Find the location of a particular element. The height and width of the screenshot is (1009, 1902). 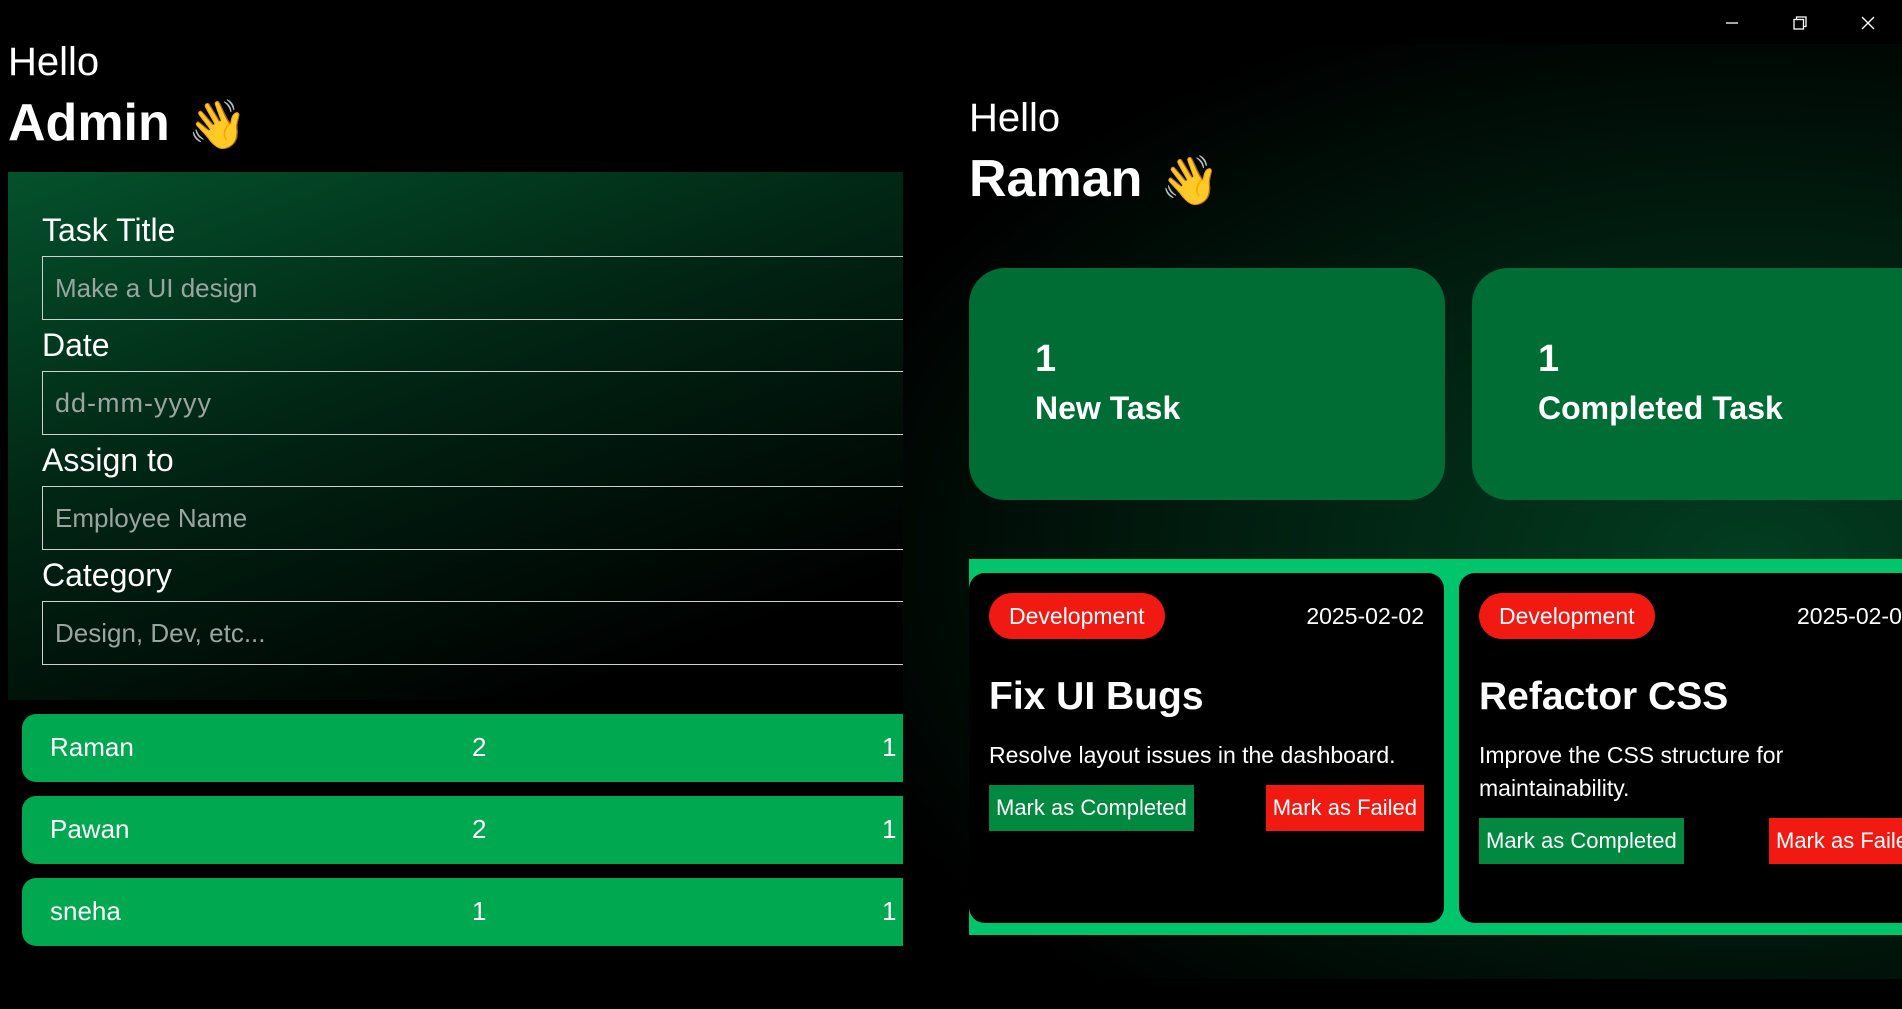

employee-row: sneha 1 1 is located at coordinates (462, 912).